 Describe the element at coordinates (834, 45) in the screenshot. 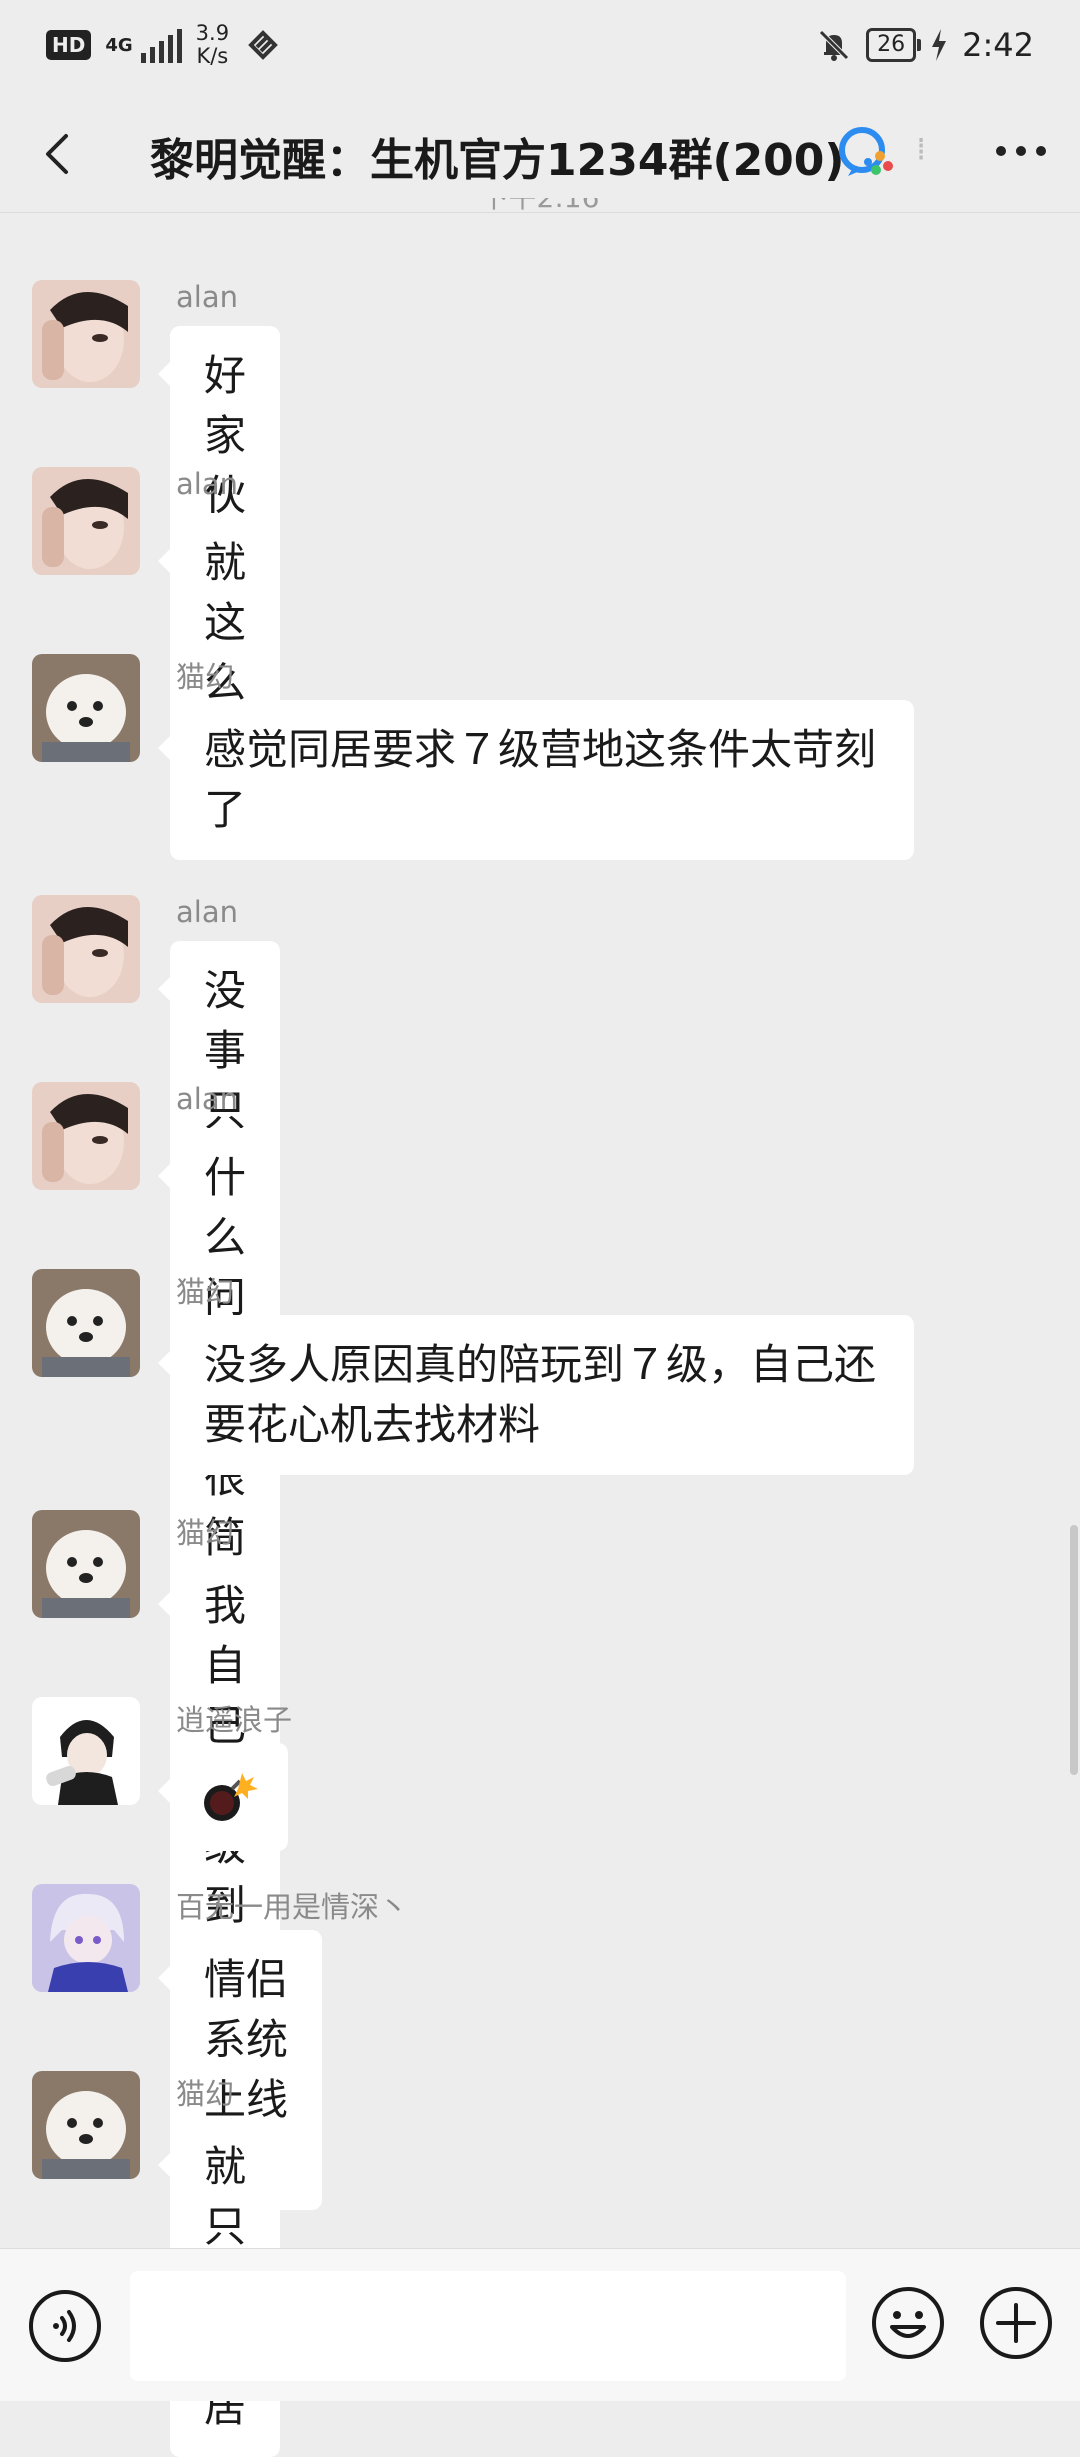

I see `mute-bell-icon` at that location.